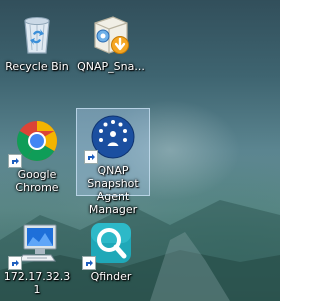 The image size is (320, 301). What do you see at coordinates (111, 276) in the screenshot?
I see `desktop-icon-label: Qfinder` at bounding box center [111, 276].